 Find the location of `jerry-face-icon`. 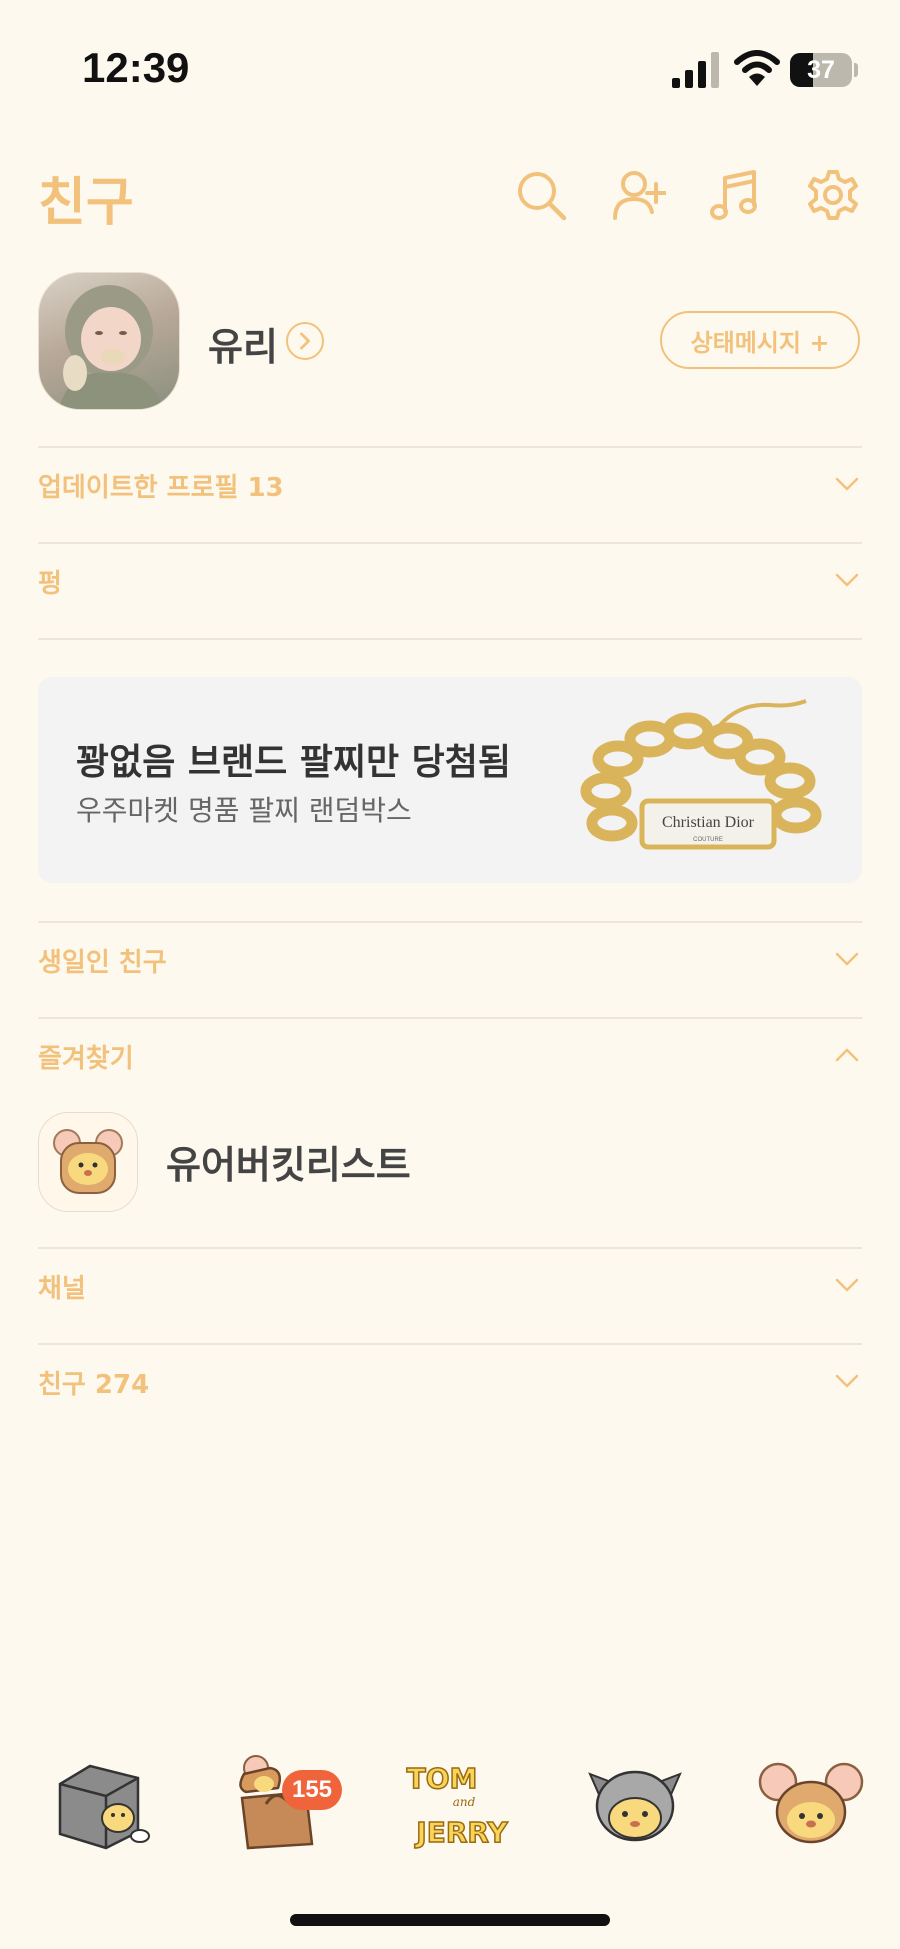

jerry-face-icon is located at coordinates (811, 1803).